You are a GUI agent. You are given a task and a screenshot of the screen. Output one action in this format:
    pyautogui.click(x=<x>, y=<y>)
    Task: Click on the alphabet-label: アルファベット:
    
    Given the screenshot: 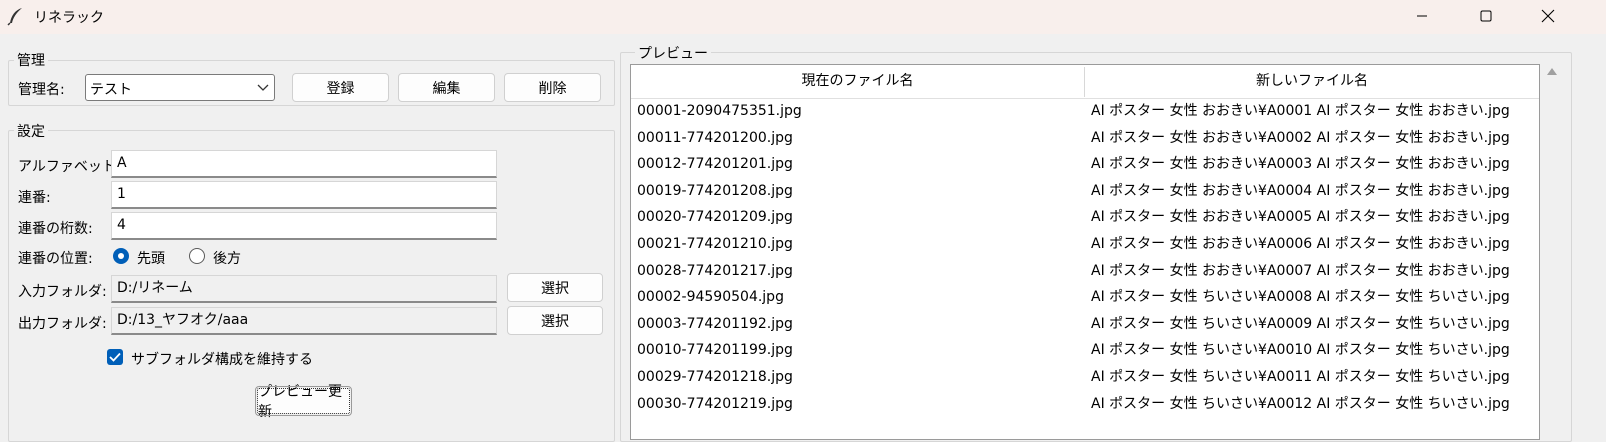 What is the action you would take?
    pyautogui.click(x=69, y=167)
    